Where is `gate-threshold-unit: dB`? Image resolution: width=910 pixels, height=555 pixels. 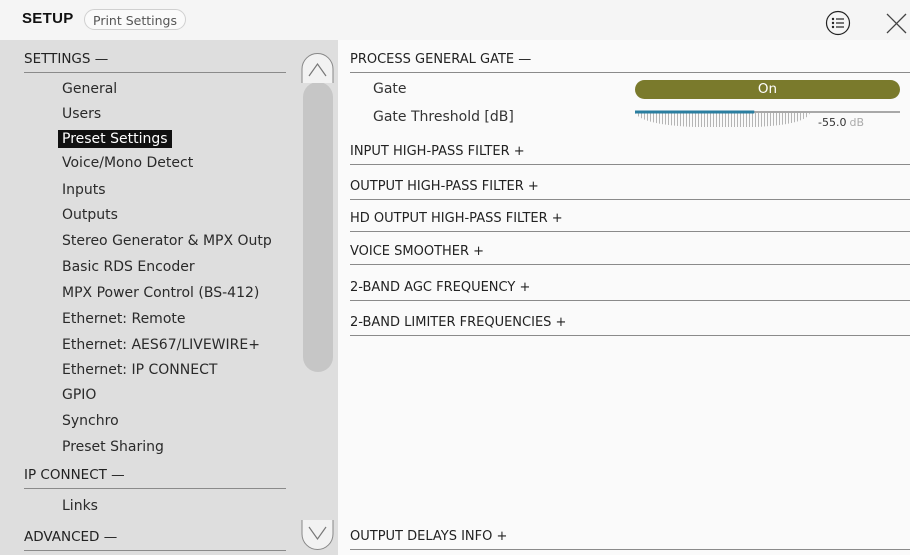 gate-threshold-unit: dB is located at coordinates (856, 122).